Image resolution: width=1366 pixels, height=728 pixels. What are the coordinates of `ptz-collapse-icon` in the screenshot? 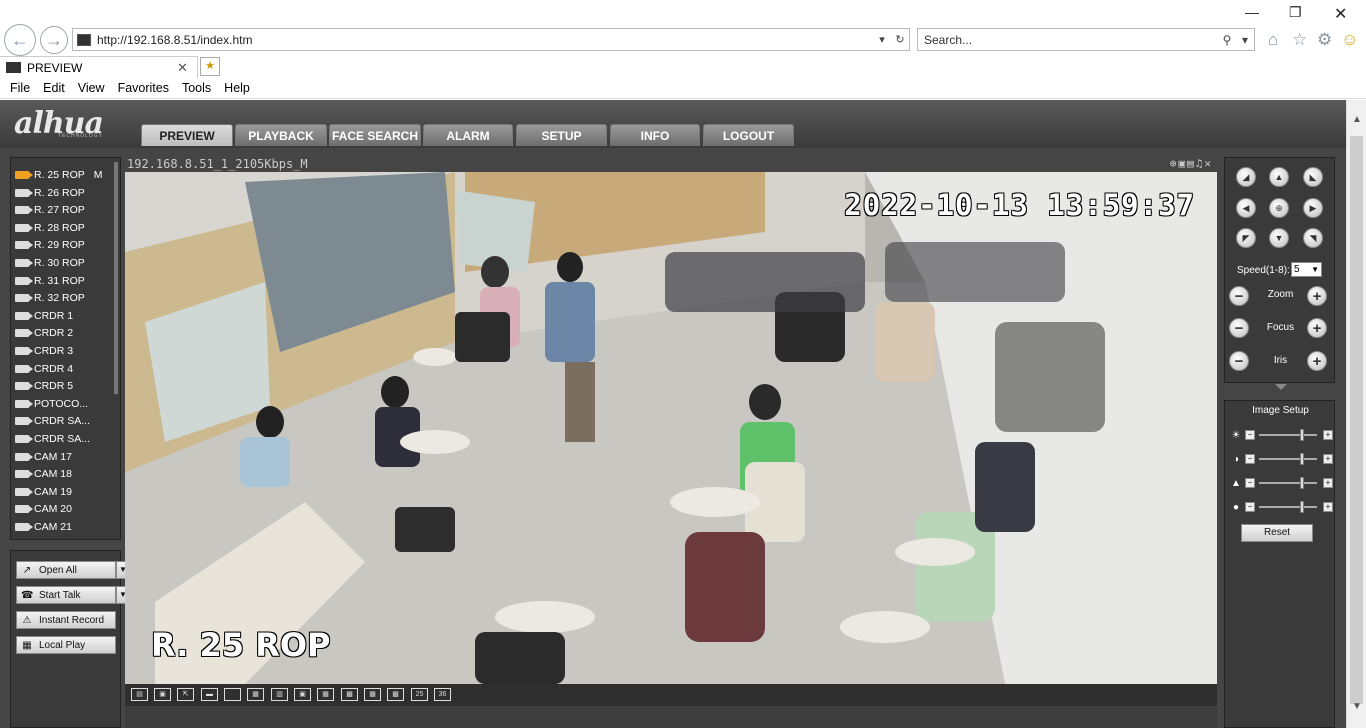 It's located at (1281, 387).